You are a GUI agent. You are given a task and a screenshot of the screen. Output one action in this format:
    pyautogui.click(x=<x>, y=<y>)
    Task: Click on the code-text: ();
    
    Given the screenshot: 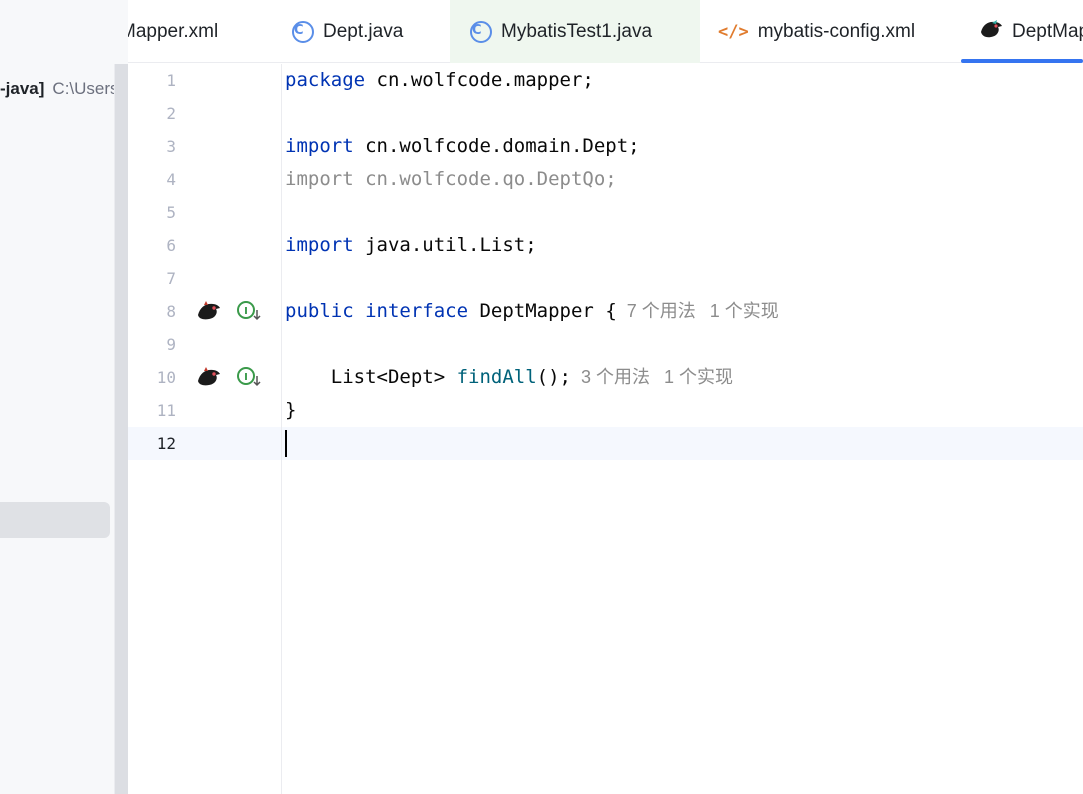 What is the action you would take?
    pyautogui.click(x=553, y=377)
    